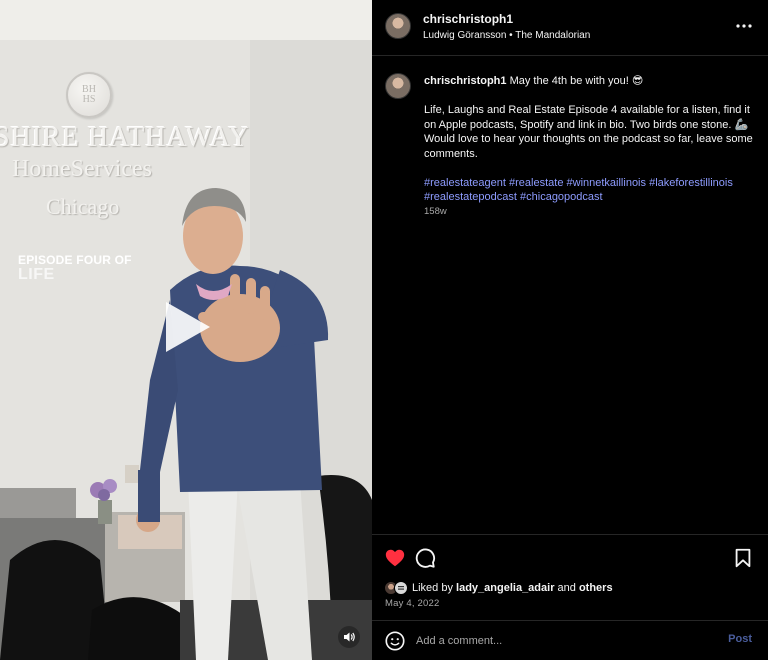 The width and height of the screenshot is (768, 660). What do you see at coordinates (607, 183) in the screenshot?
I see `hashtag-link: #winnetkaillinois` at bounding box center [607, 183].